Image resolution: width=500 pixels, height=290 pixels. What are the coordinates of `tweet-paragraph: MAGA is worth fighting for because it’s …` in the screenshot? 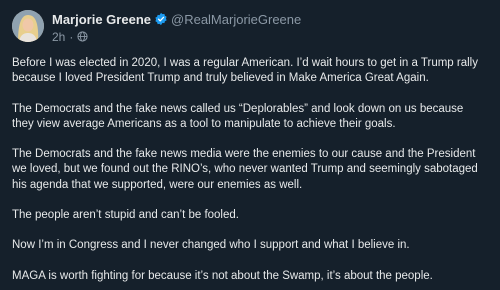 It's located at (222, 275).